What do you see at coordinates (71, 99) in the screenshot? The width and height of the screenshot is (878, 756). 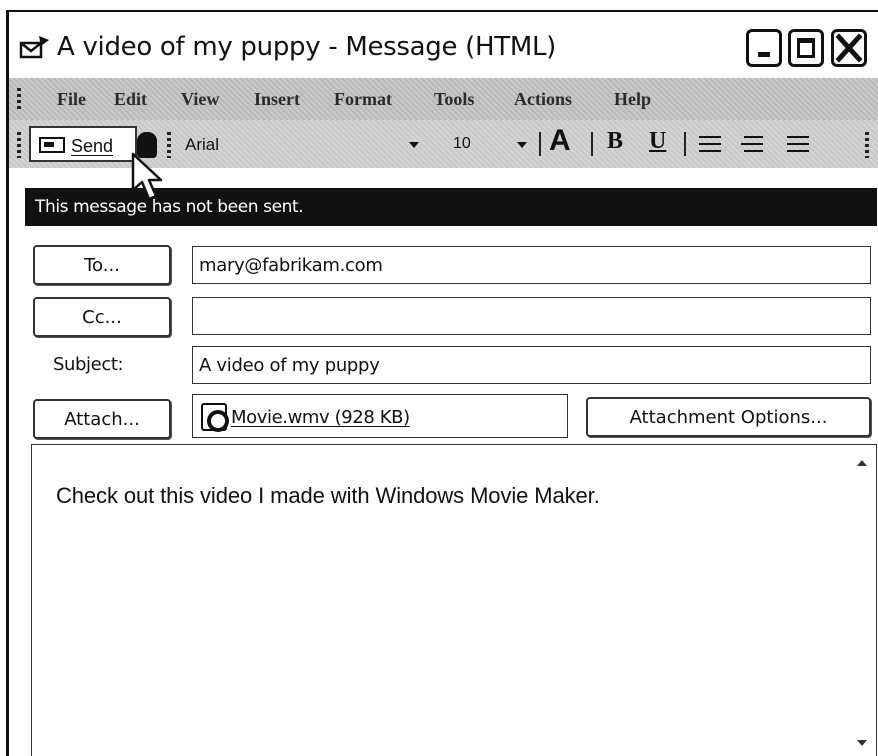 I see `menu-file: File` at bounding box center [71, 99].